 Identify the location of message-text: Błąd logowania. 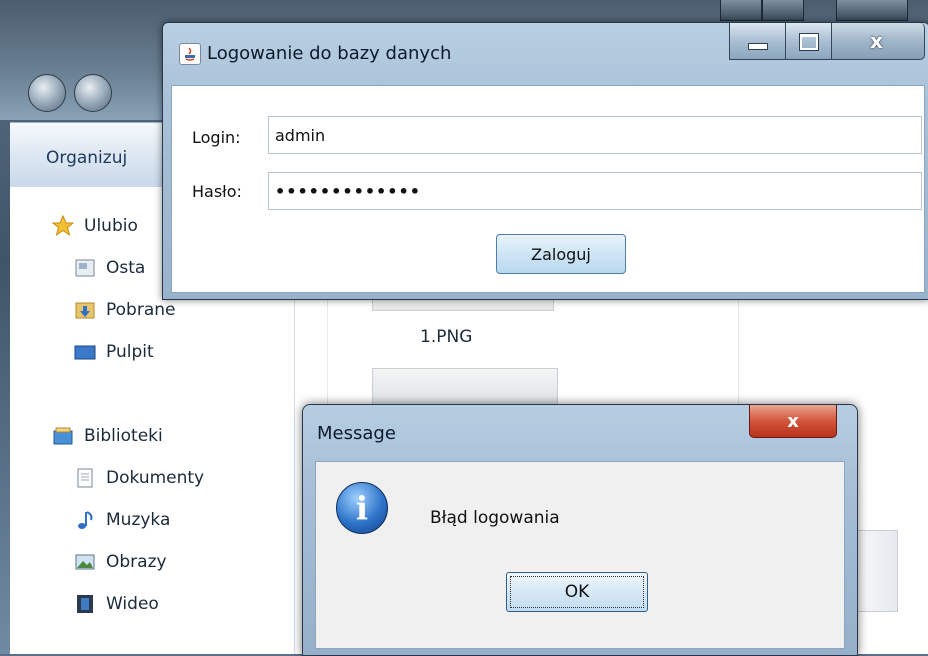
(495, 518).